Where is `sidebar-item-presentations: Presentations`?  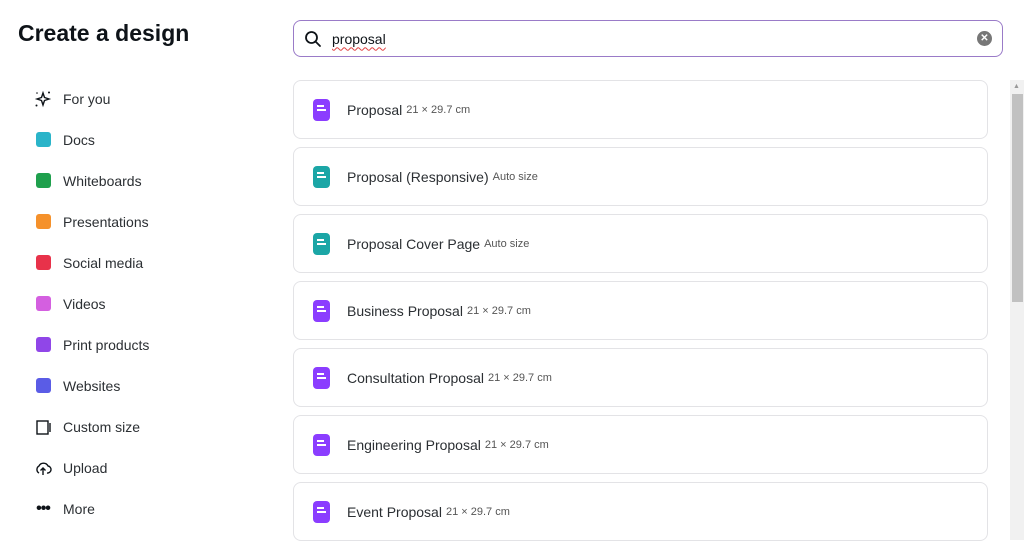 sidebar-item-presentations: Presentations is located at coordinates (91, 221).